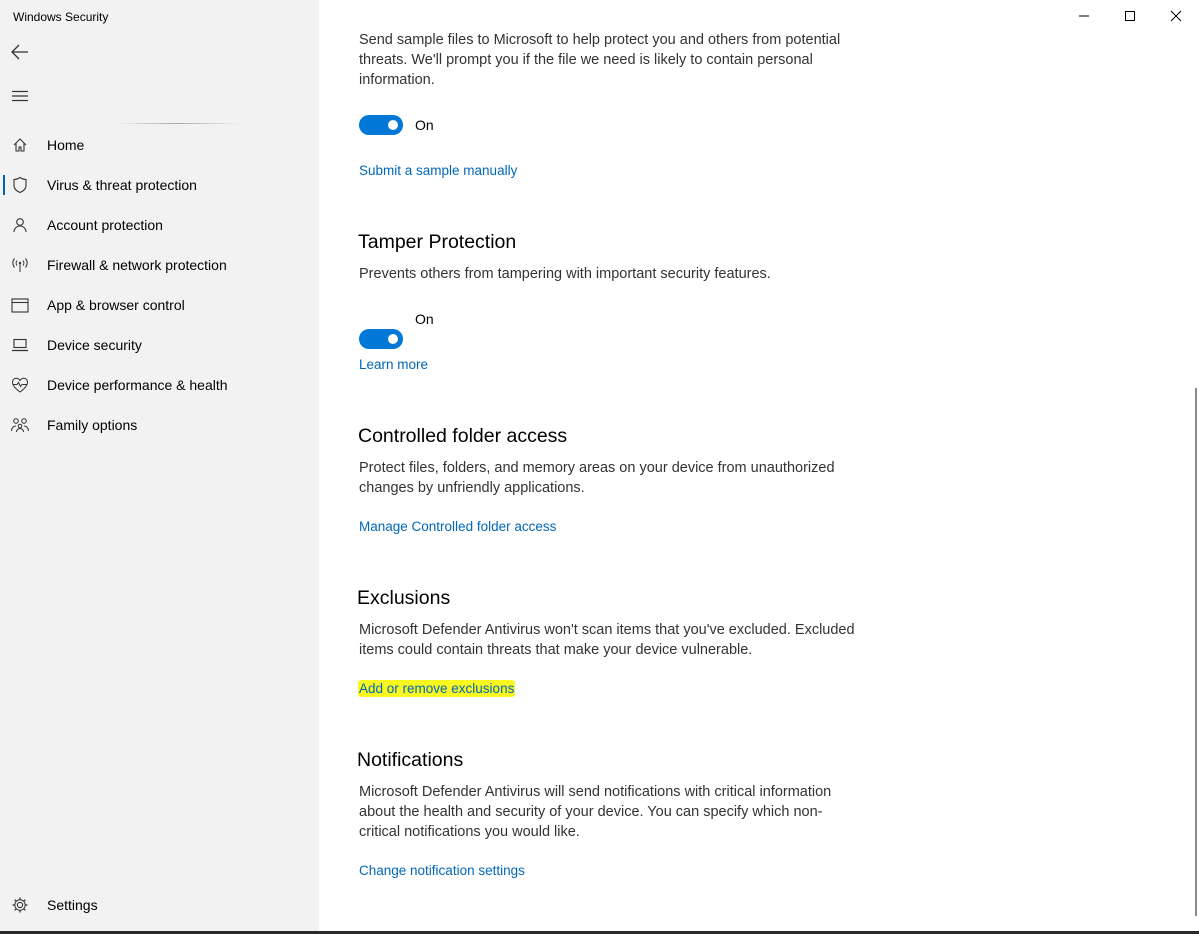  I want to click on add-remove-exclusions-link: Add or remove exclusions, so click(437, 688).